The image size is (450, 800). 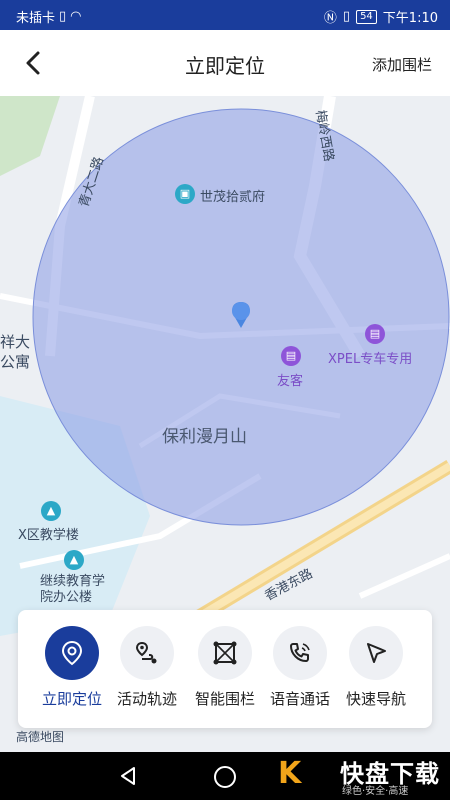 I want to click on building-icon: ▣, so click(x=185, y=194).